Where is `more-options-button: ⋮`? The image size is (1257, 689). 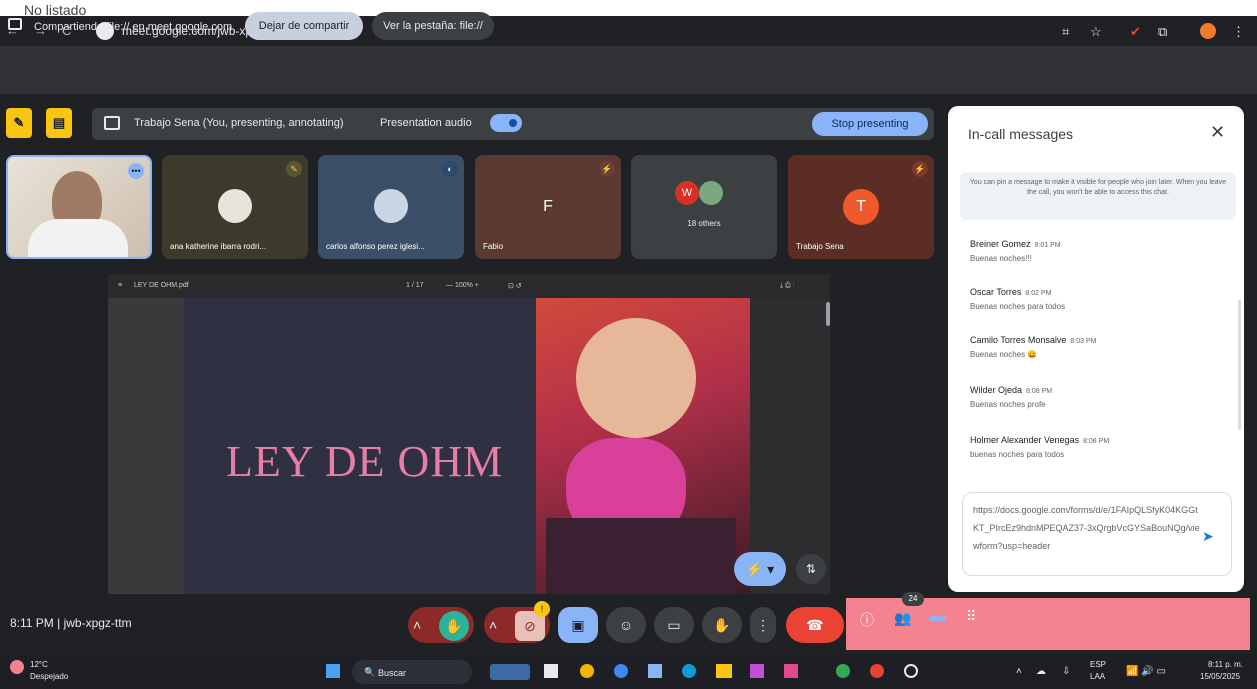 more-options-button: ⋮ is located at coordinates (763, 625).